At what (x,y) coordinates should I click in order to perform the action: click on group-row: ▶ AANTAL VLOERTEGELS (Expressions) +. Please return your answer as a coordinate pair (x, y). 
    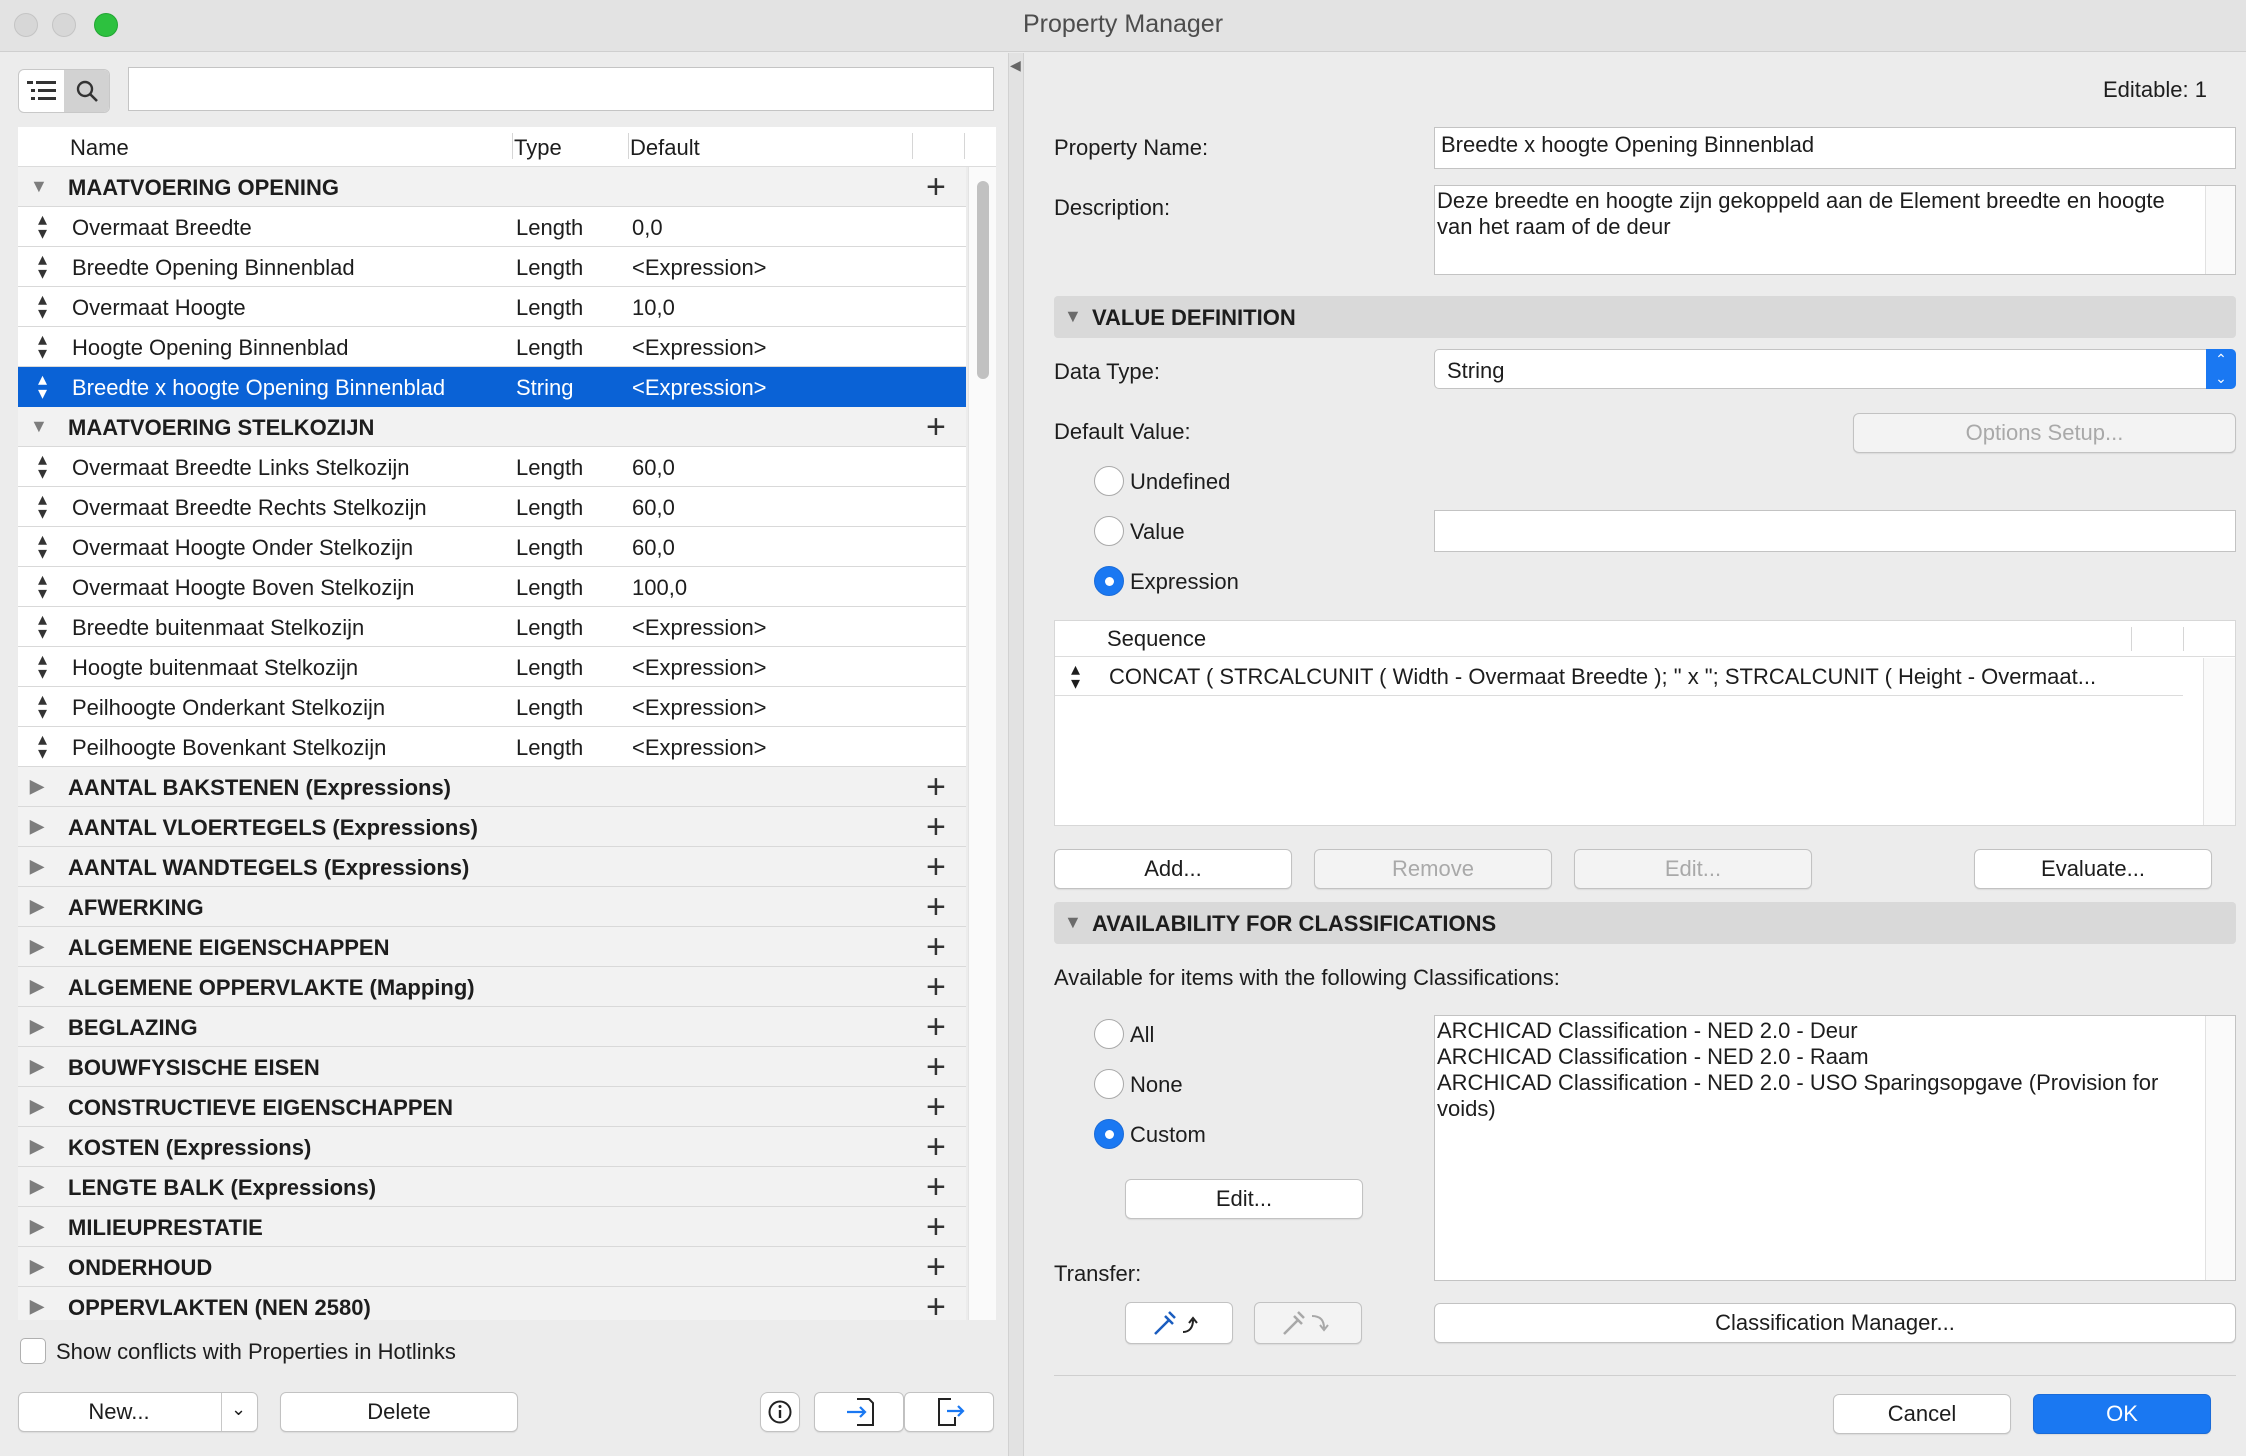
    Looking at the image, I should click on (492, 827).